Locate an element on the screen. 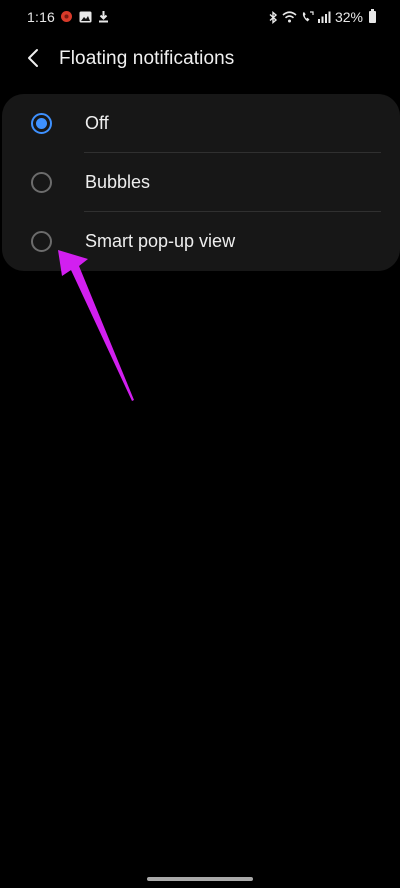 The width and height of the screenshot is (400, 888). option-label: Smart pop-up view is located at coordinates (160, 241).